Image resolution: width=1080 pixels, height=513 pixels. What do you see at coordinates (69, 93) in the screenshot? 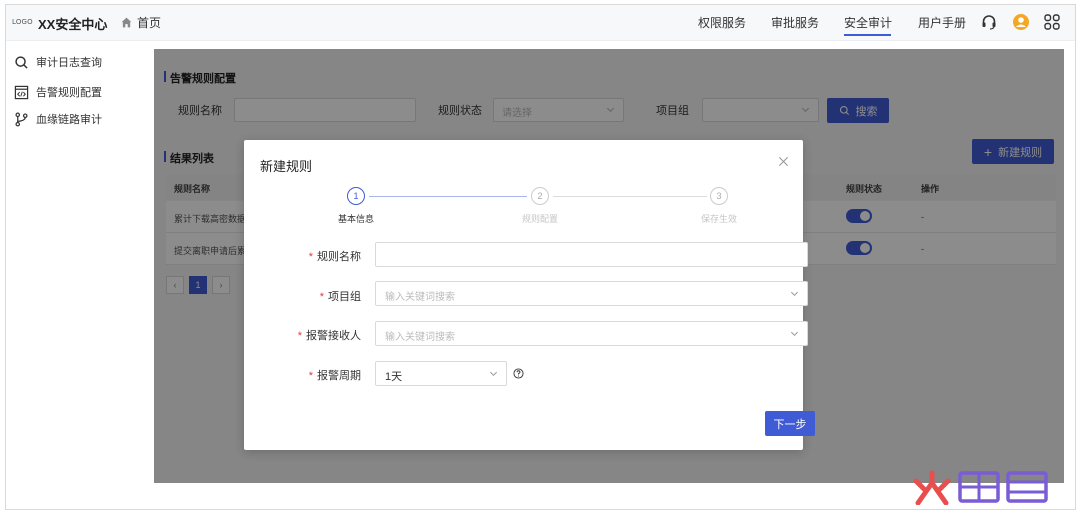
I see `sidebar-item-label: 告警规则配置` at bounding box center [69, 93].